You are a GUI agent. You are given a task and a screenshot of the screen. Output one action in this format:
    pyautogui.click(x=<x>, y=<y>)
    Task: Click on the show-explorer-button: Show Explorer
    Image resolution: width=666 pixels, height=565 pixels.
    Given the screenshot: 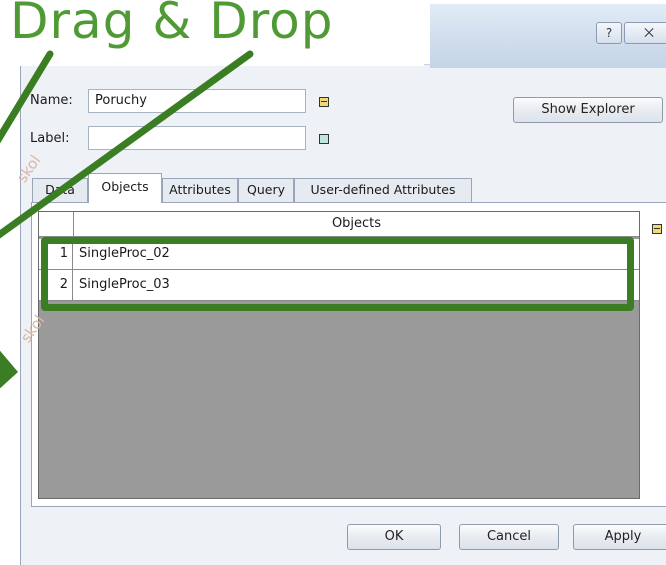 What is the action you would take?
    pyautogui.click(x=588, y=110)
    